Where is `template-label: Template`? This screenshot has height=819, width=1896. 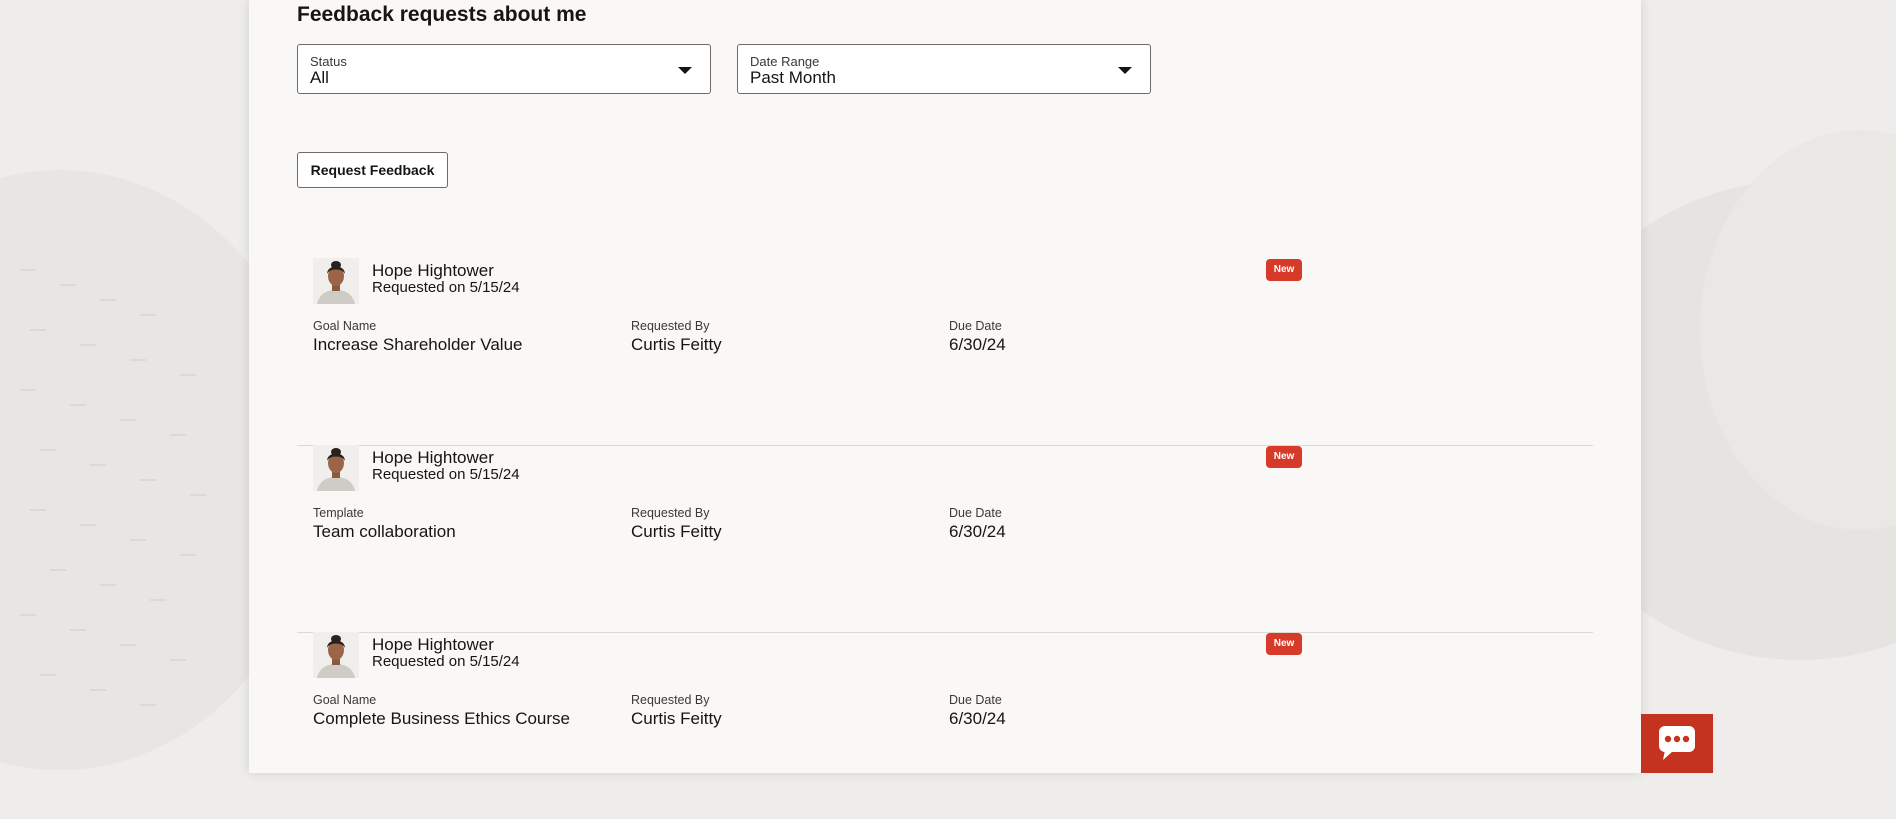
template-label: Template is located at coordinates (338, 513).